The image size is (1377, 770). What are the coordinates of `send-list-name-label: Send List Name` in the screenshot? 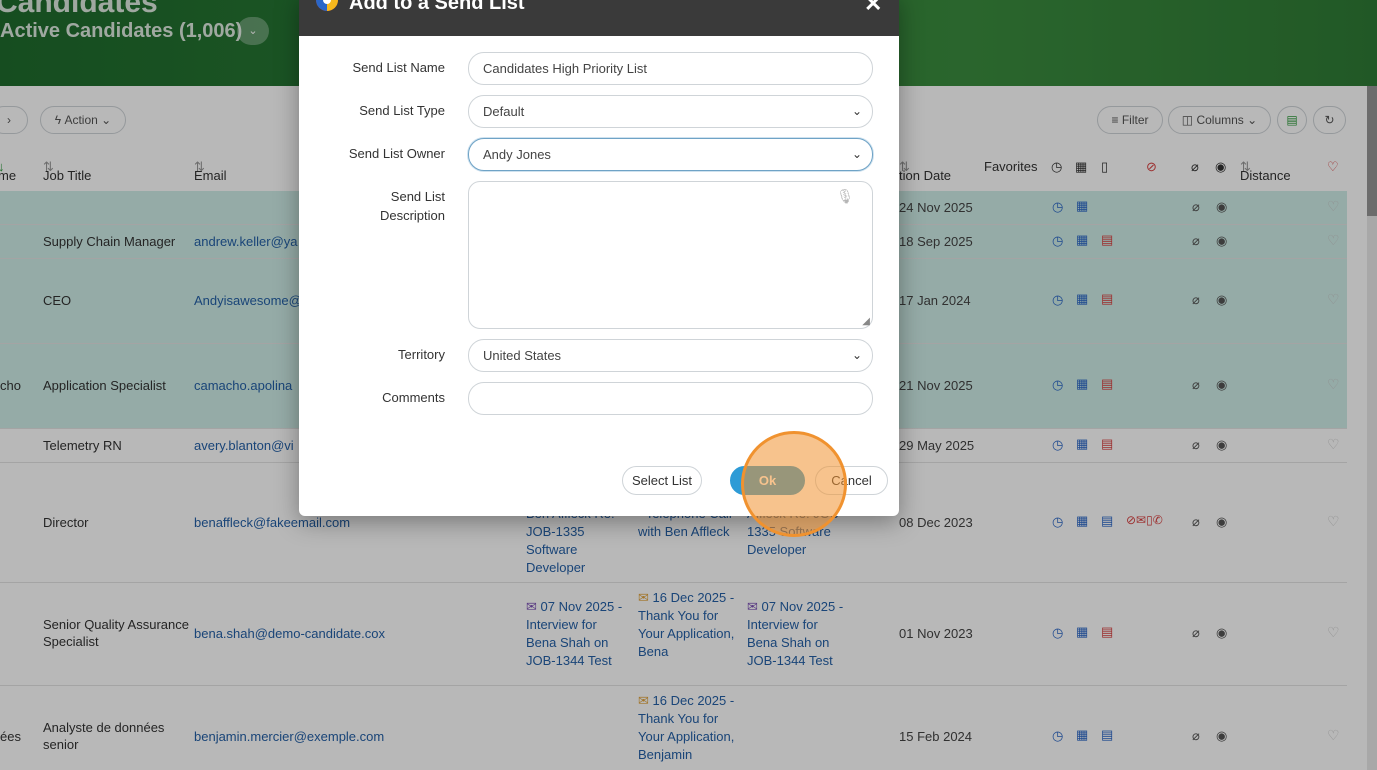 It's located at (399, 67).